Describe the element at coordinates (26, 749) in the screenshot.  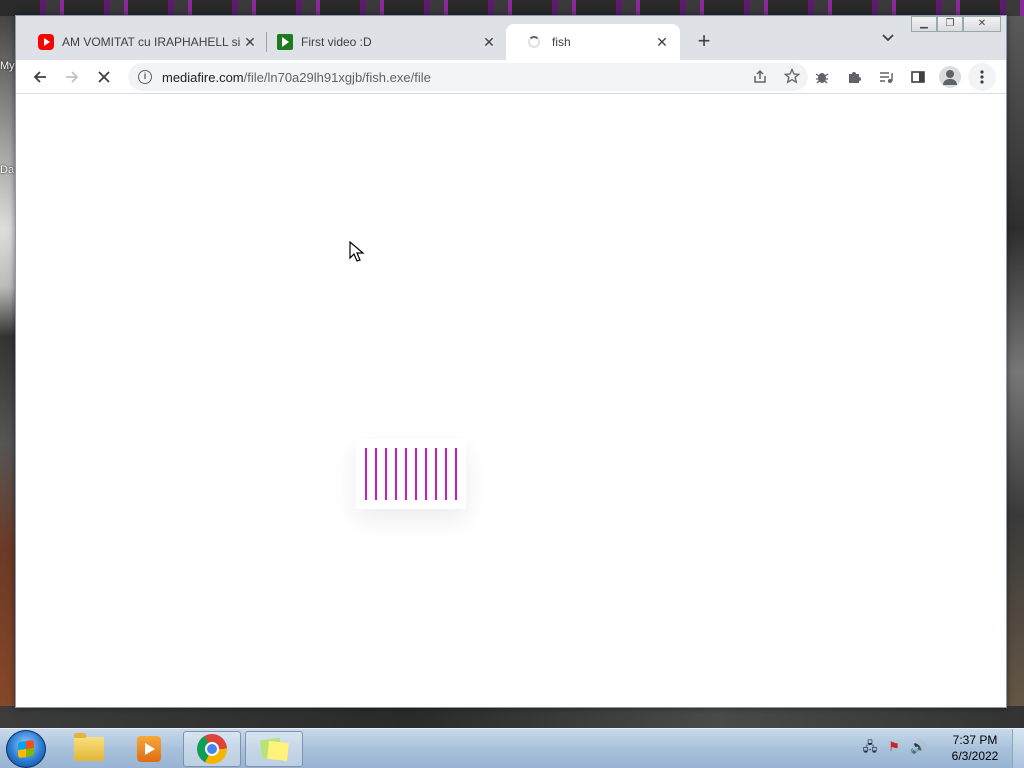
I see `start-button` at that location.